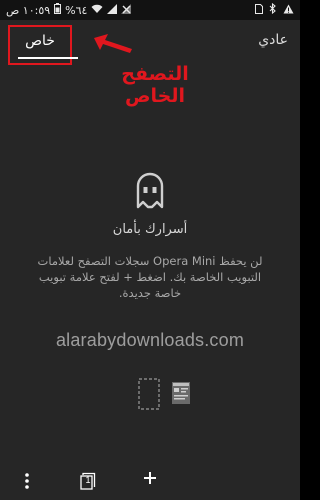 This screenshot has width=320, height=500. Describe the element at coordinates (155, 85) in the screenshot. I see `annotation-label: التصفح الخاص` at that location.